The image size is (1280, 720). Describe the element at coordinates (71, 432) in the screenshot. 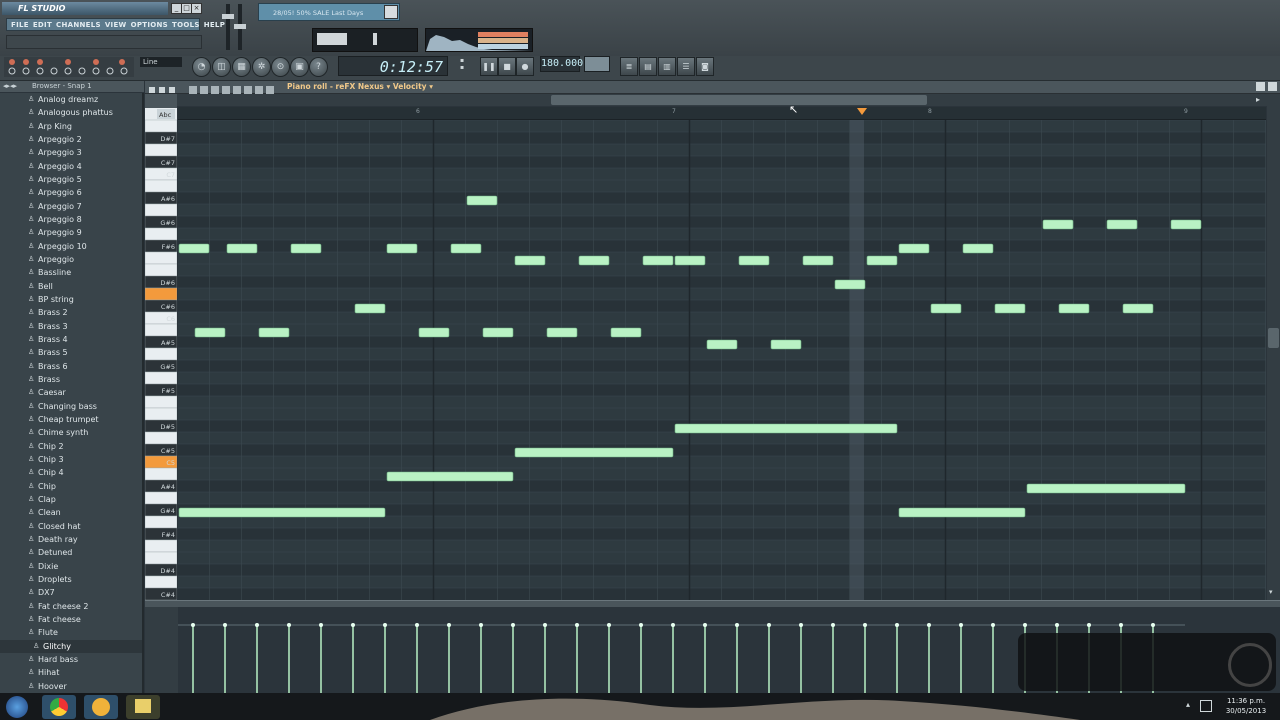

I see `browser-item: ♙ Chime synth` at that location.